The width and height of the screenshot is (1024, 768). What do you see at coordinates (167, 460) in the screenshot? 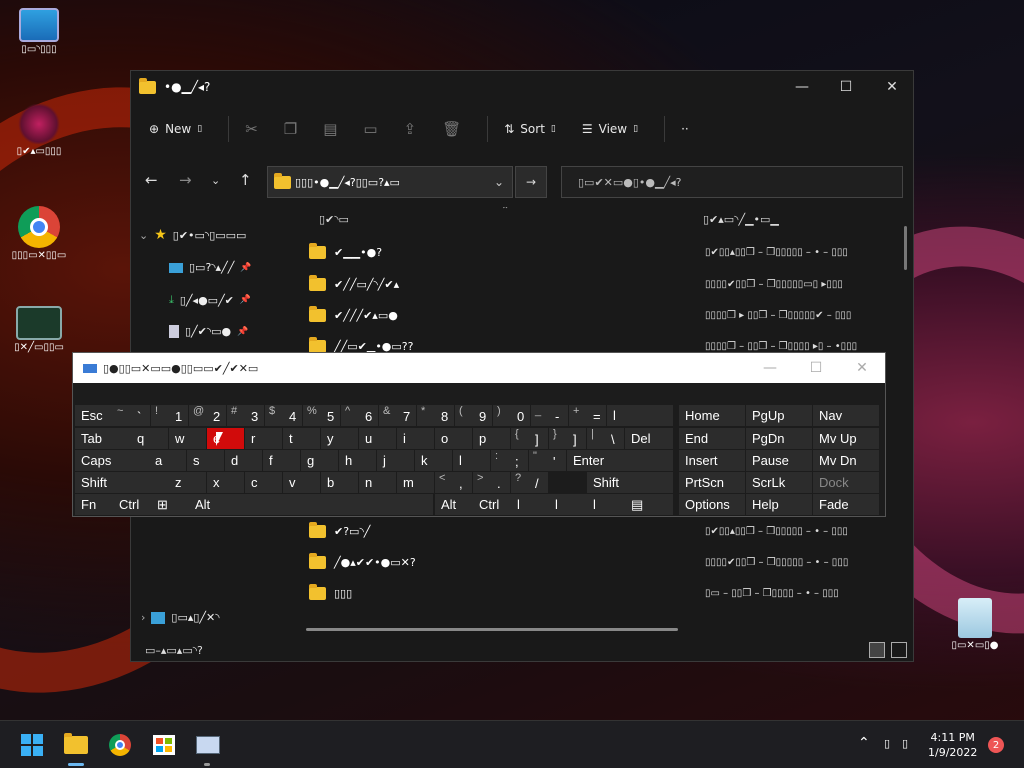
I see `key-a: a` at bounding box center [167, 460].